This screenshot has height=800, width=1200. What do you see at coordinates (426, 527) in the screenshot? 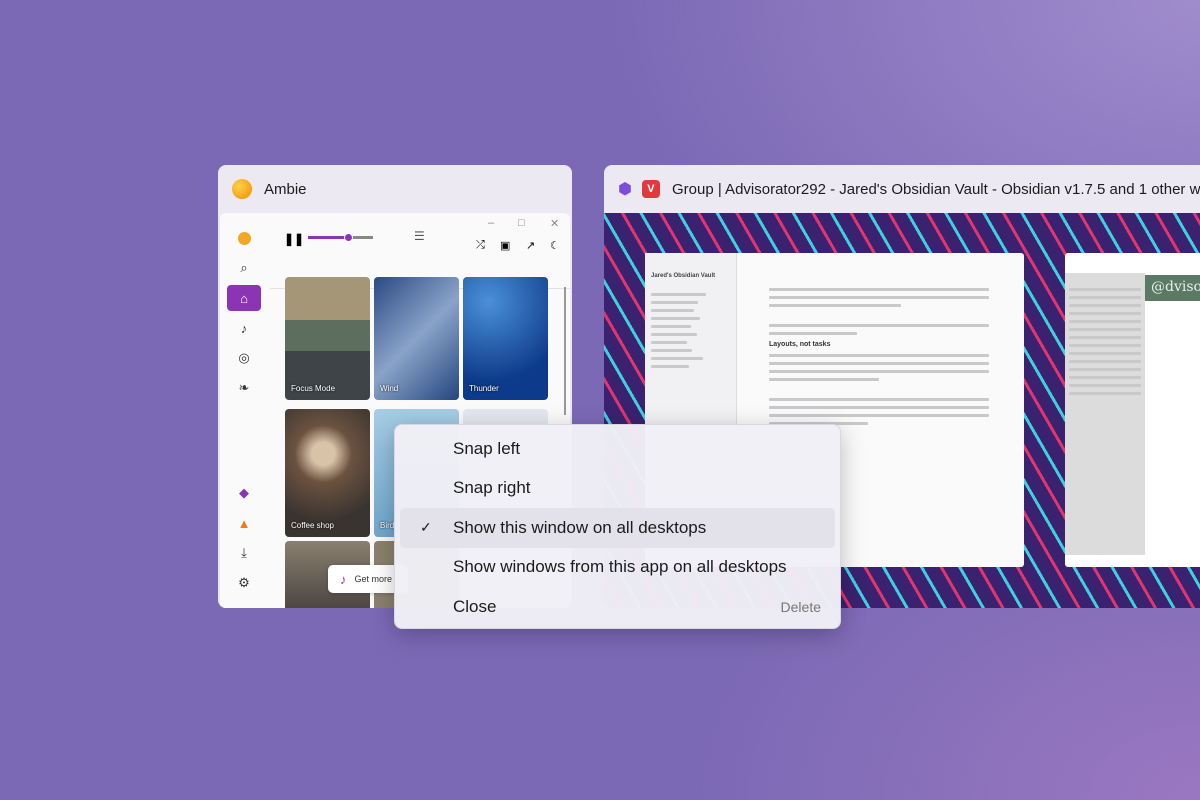
I see `checkmark-icon: ✓` at bounding box center [426, 527].